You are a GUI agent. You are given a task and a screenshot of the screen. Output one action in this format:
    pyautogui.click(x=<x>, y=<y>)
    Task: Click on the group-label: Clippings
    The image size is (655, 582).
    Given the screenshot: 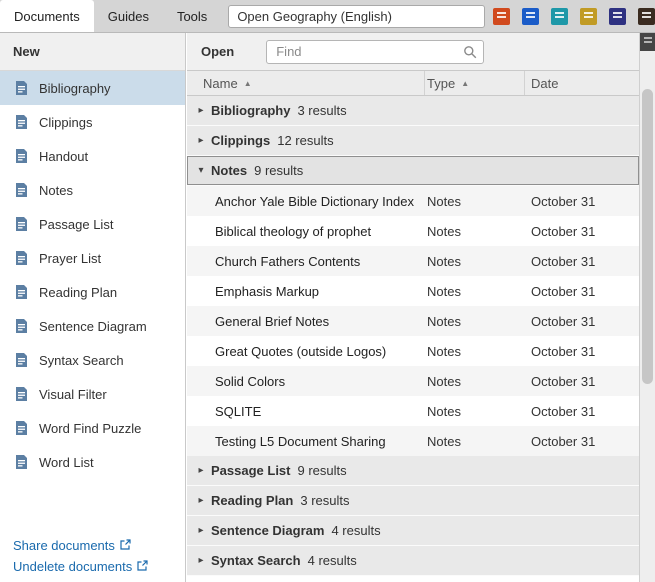 What is the action you would take?
    pyautogui.click(x=241, y=140)
    